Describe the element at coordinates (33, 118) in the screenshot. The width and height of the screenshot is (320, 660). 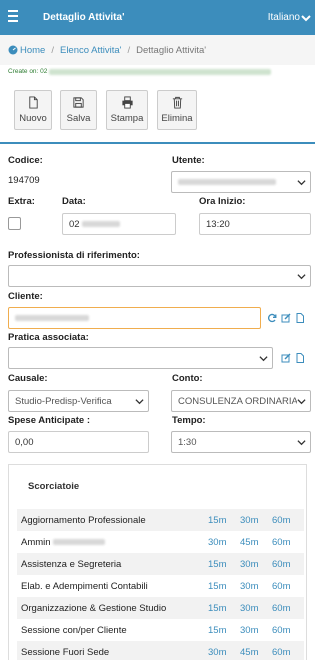
I see `new-label: Nuovo` at that location.